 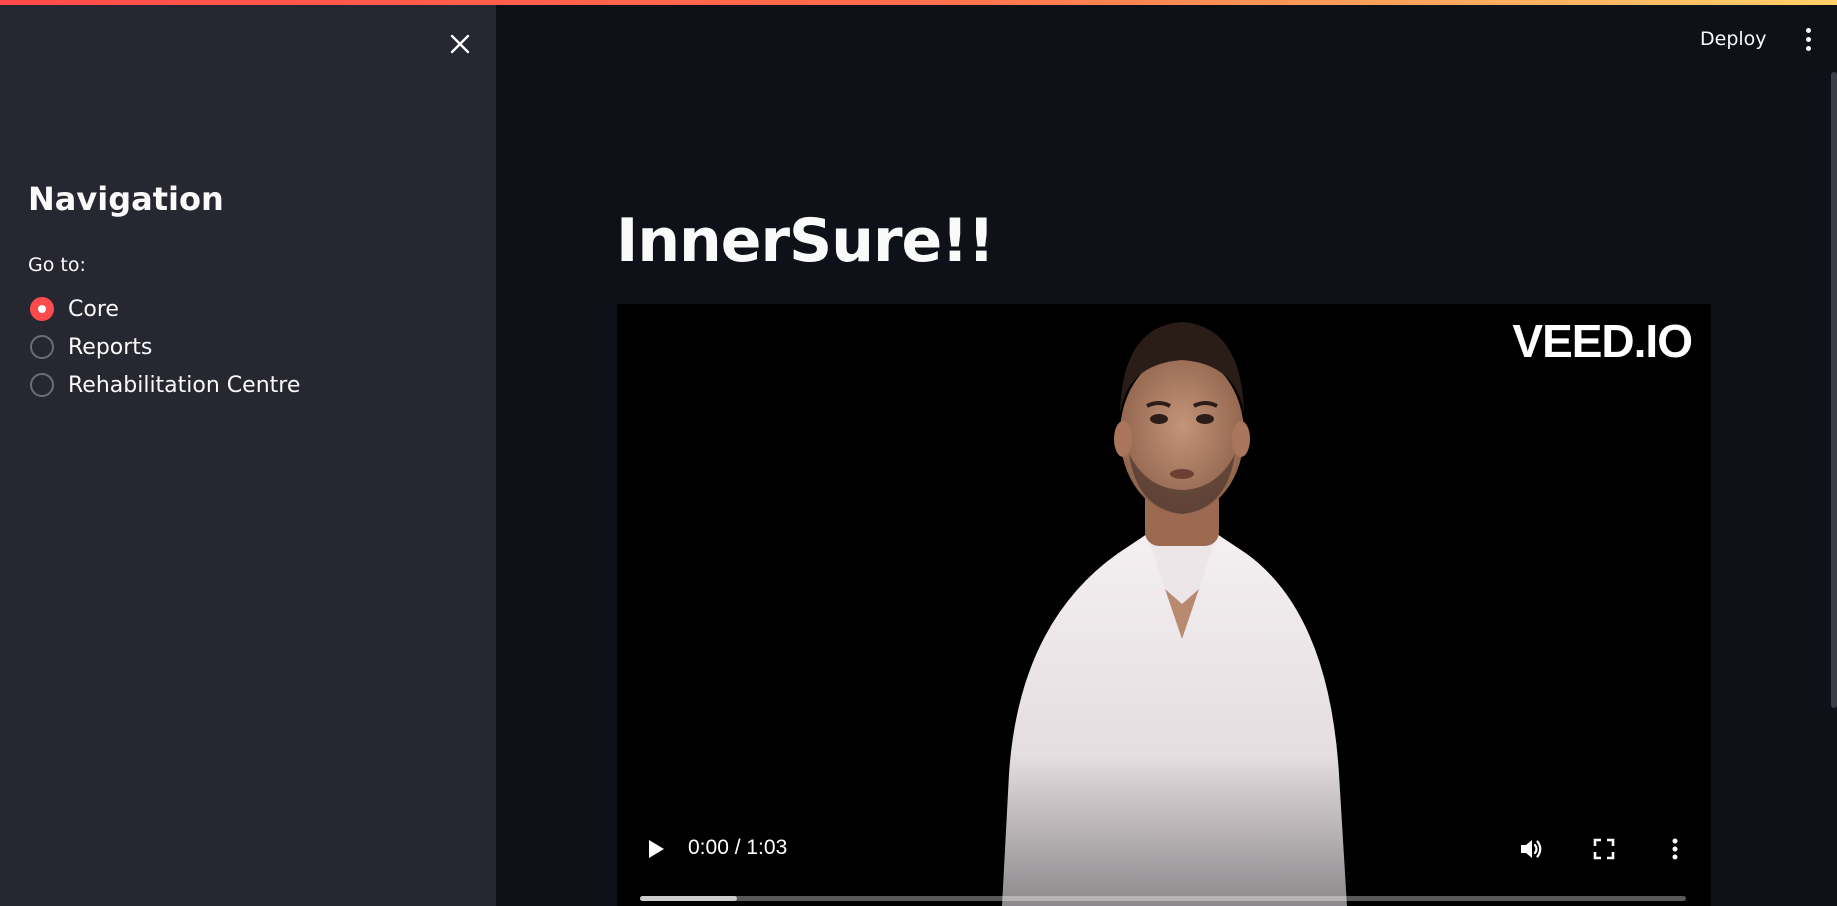 I want to click on sidebar-title: Navigation, so click(x=126, y=199).